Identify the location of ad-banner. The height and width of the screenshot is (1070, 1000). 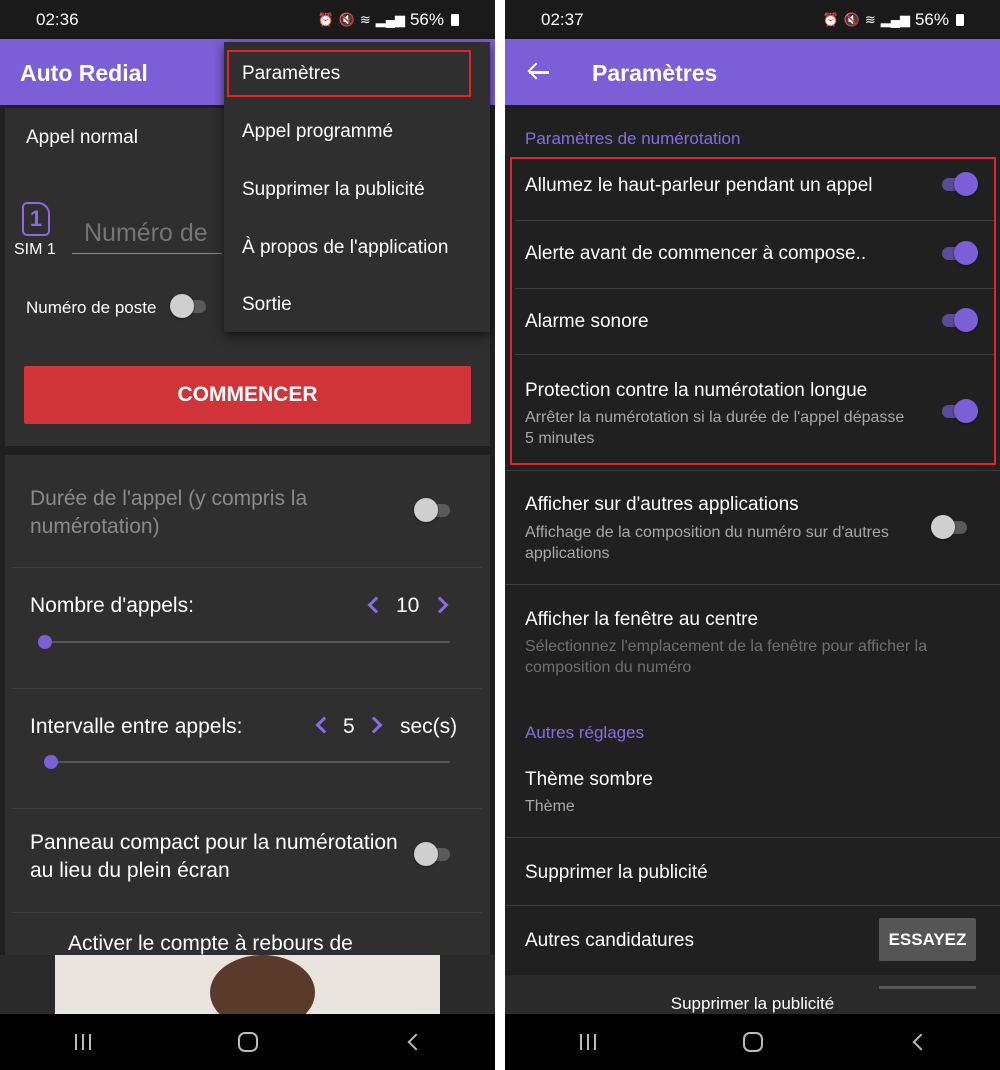
(247, 985).